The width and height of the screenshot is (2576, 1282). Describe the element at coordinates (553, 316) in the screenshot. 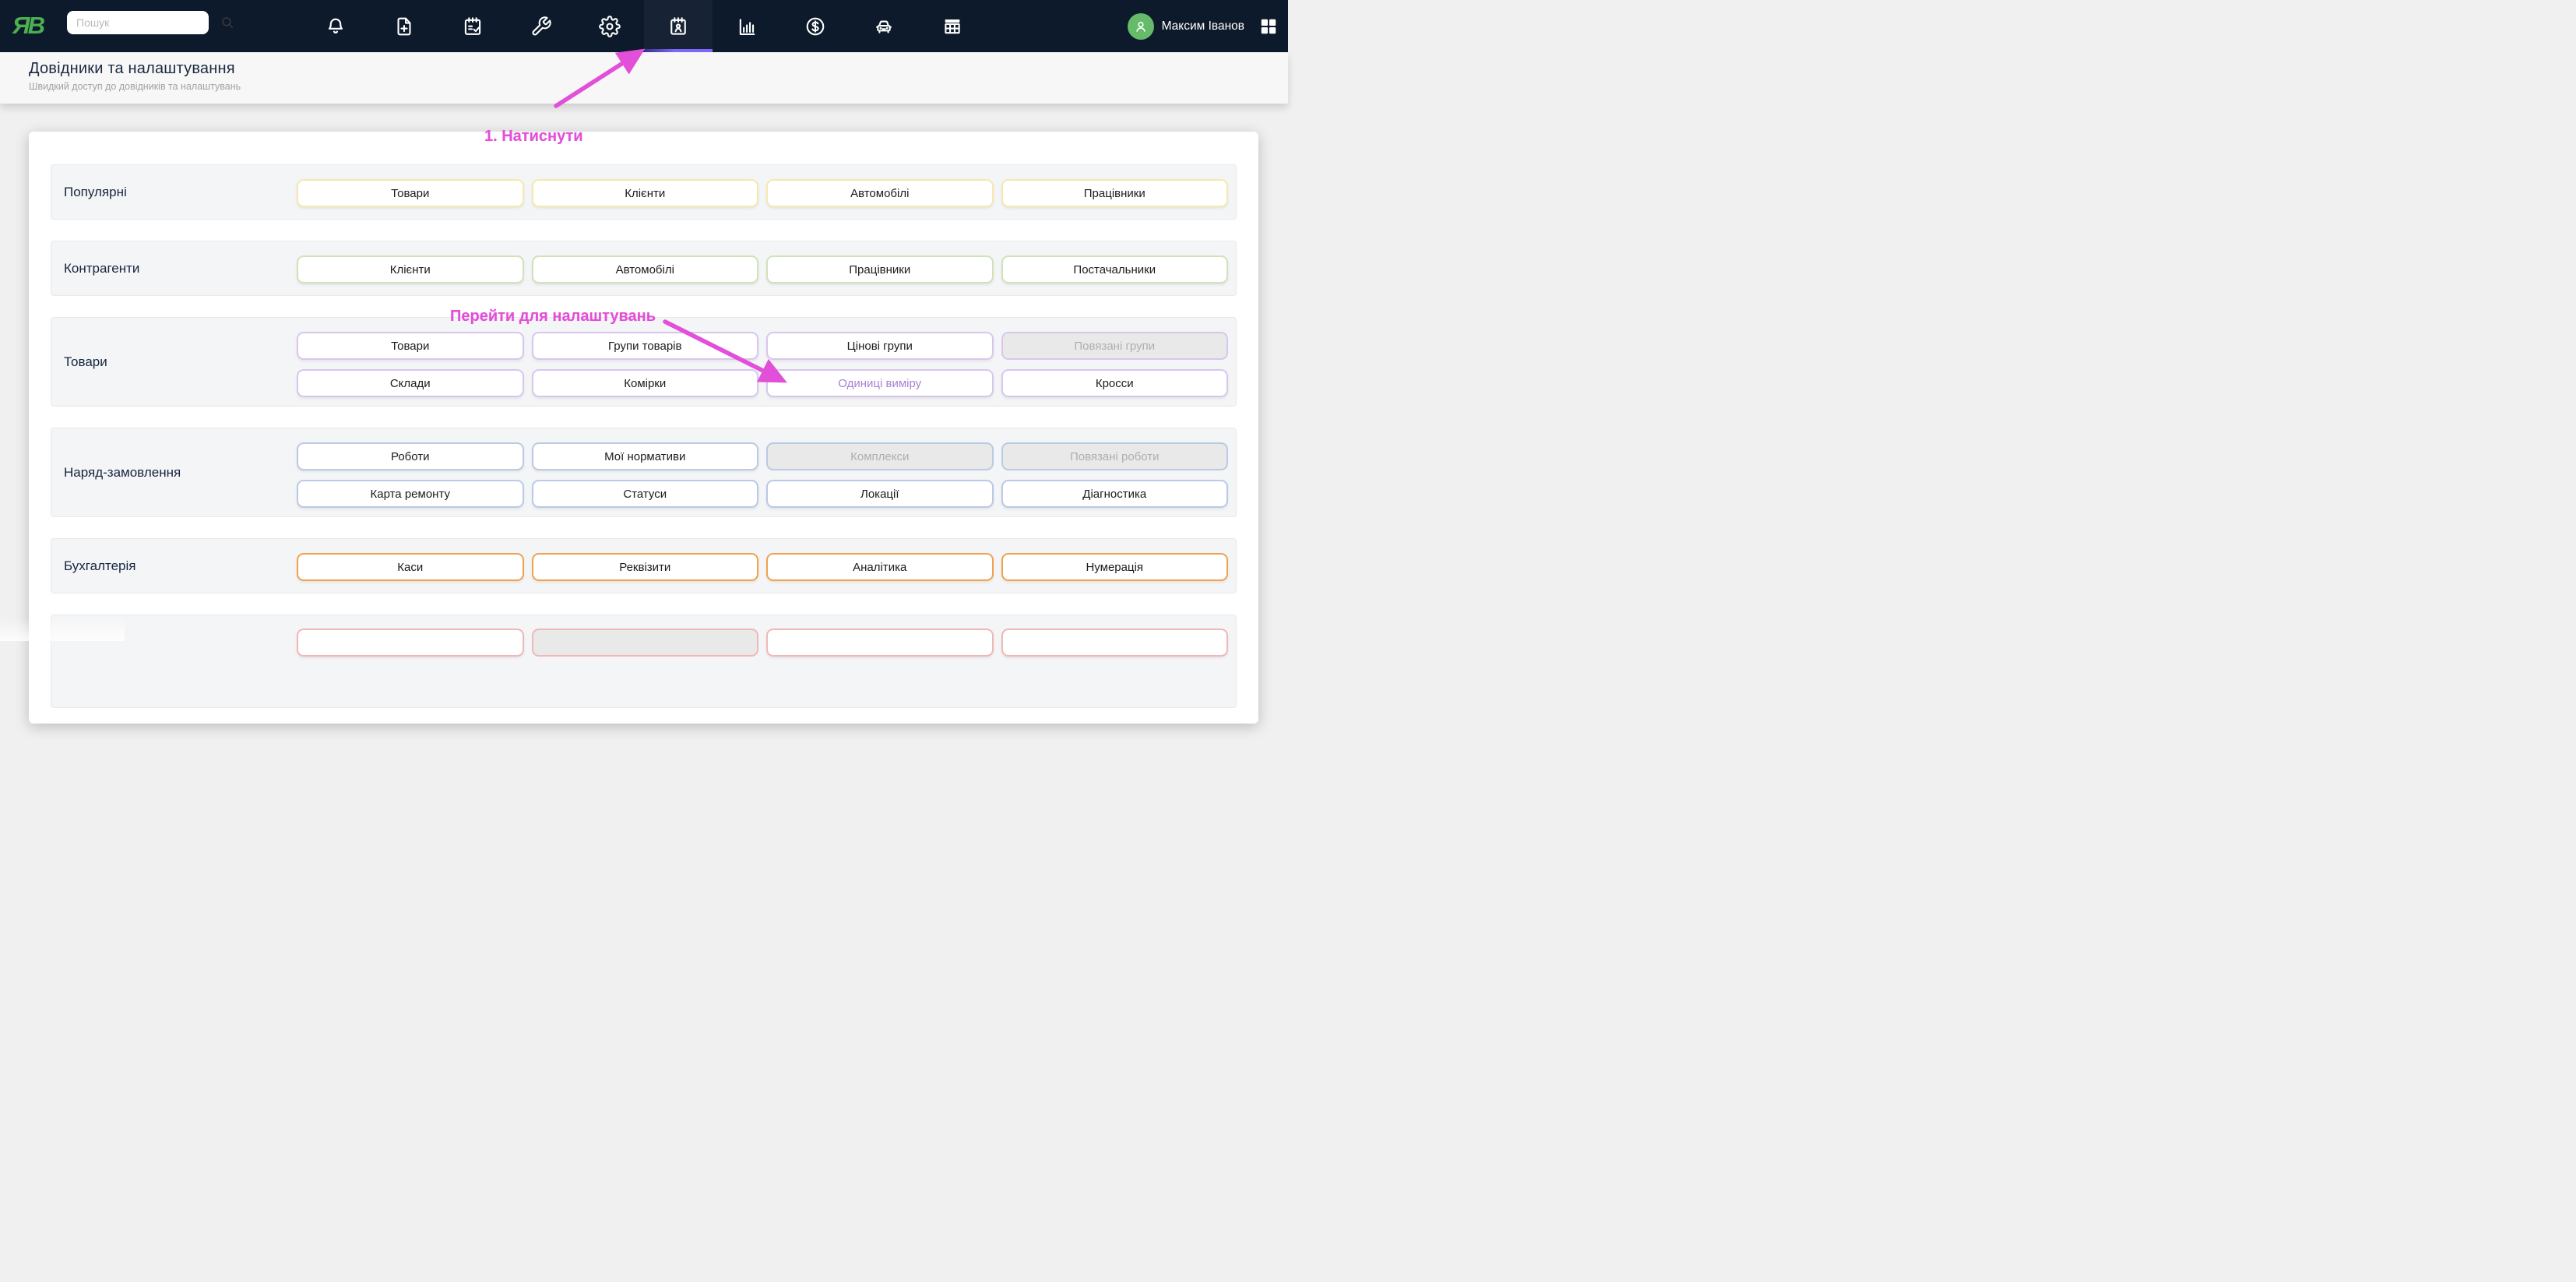

I see `annotation-step2: Перейти для налаштувань` at that location.